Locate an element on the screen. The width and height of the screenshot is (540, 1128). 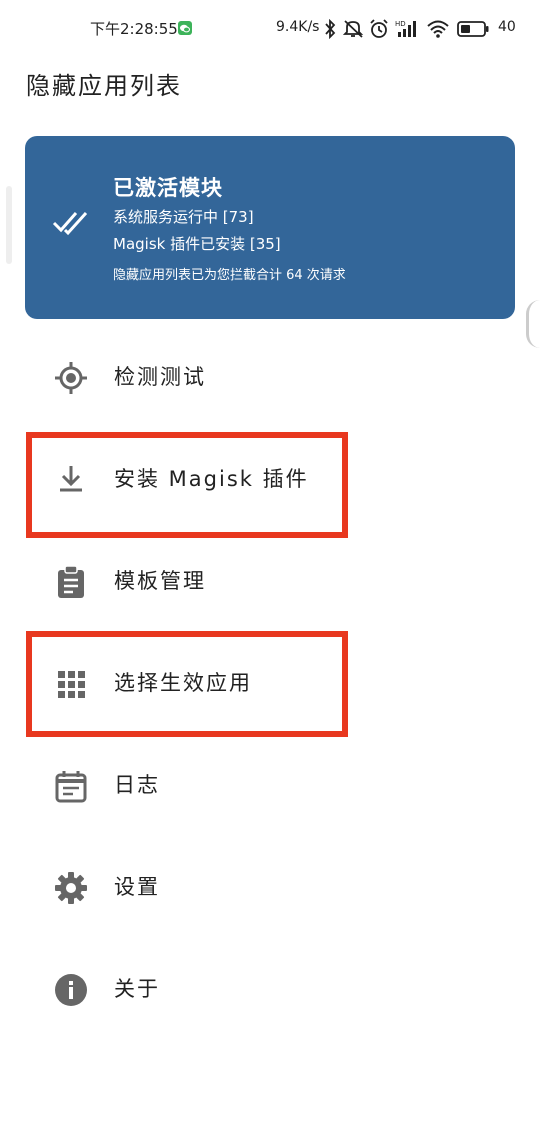
scroll-indicator is located at coordinates (9, 225).